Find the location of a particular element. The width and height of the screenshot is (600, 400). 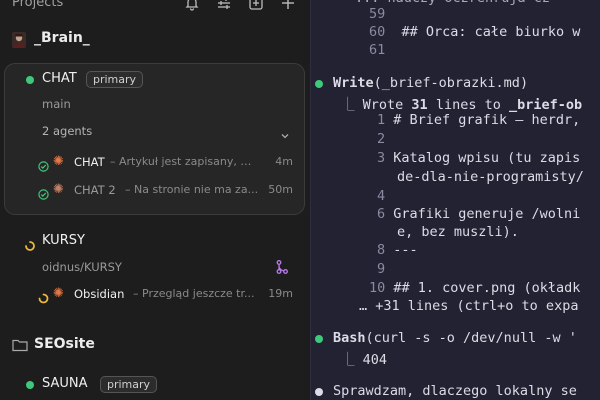

project-seosite: SEOsite is located at coordinates (155, 346).